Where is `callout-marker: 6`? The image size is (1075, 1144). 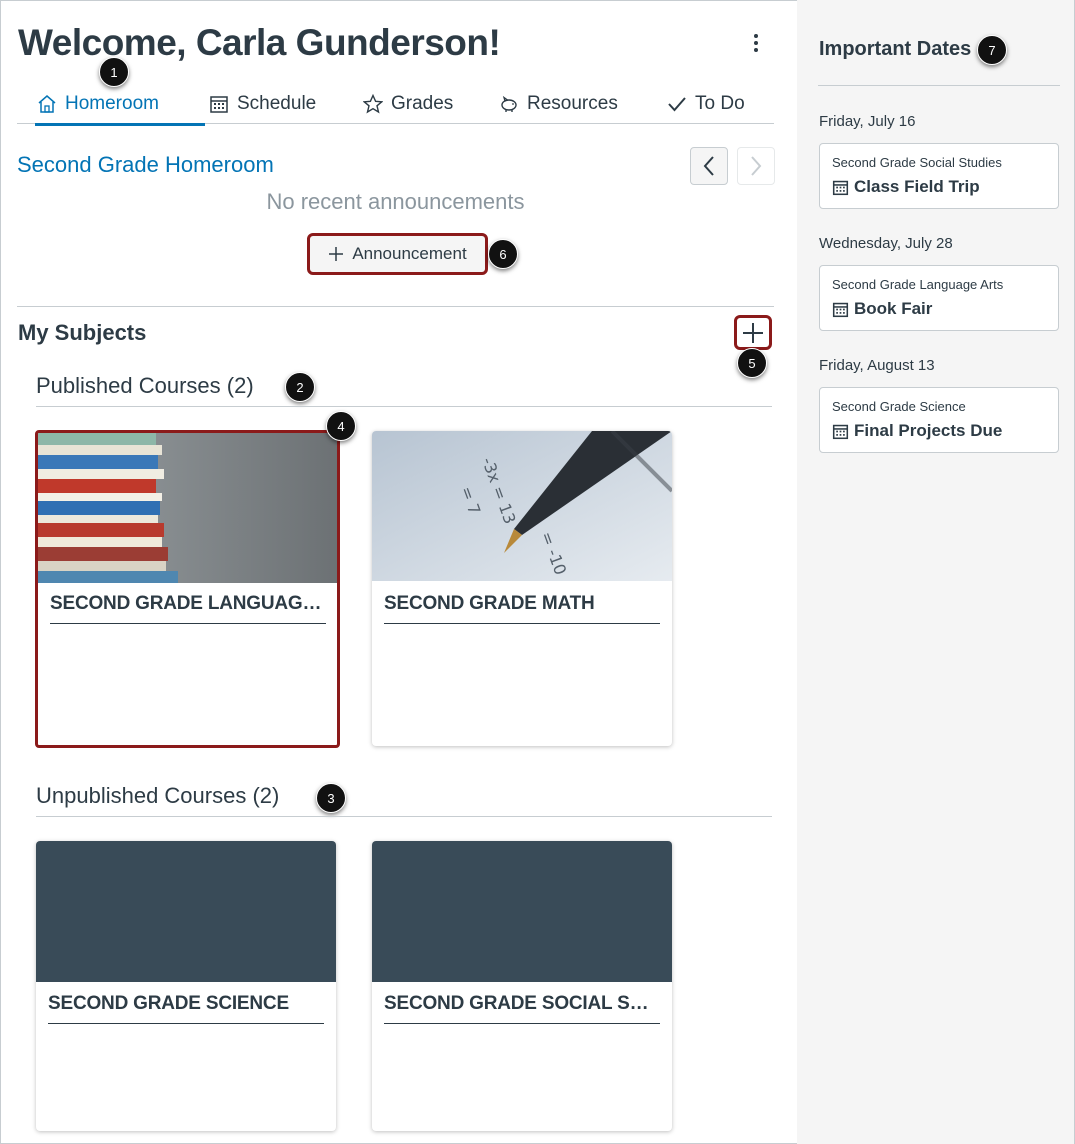
callout-marker: 6 is located at coordinates (503, 254).